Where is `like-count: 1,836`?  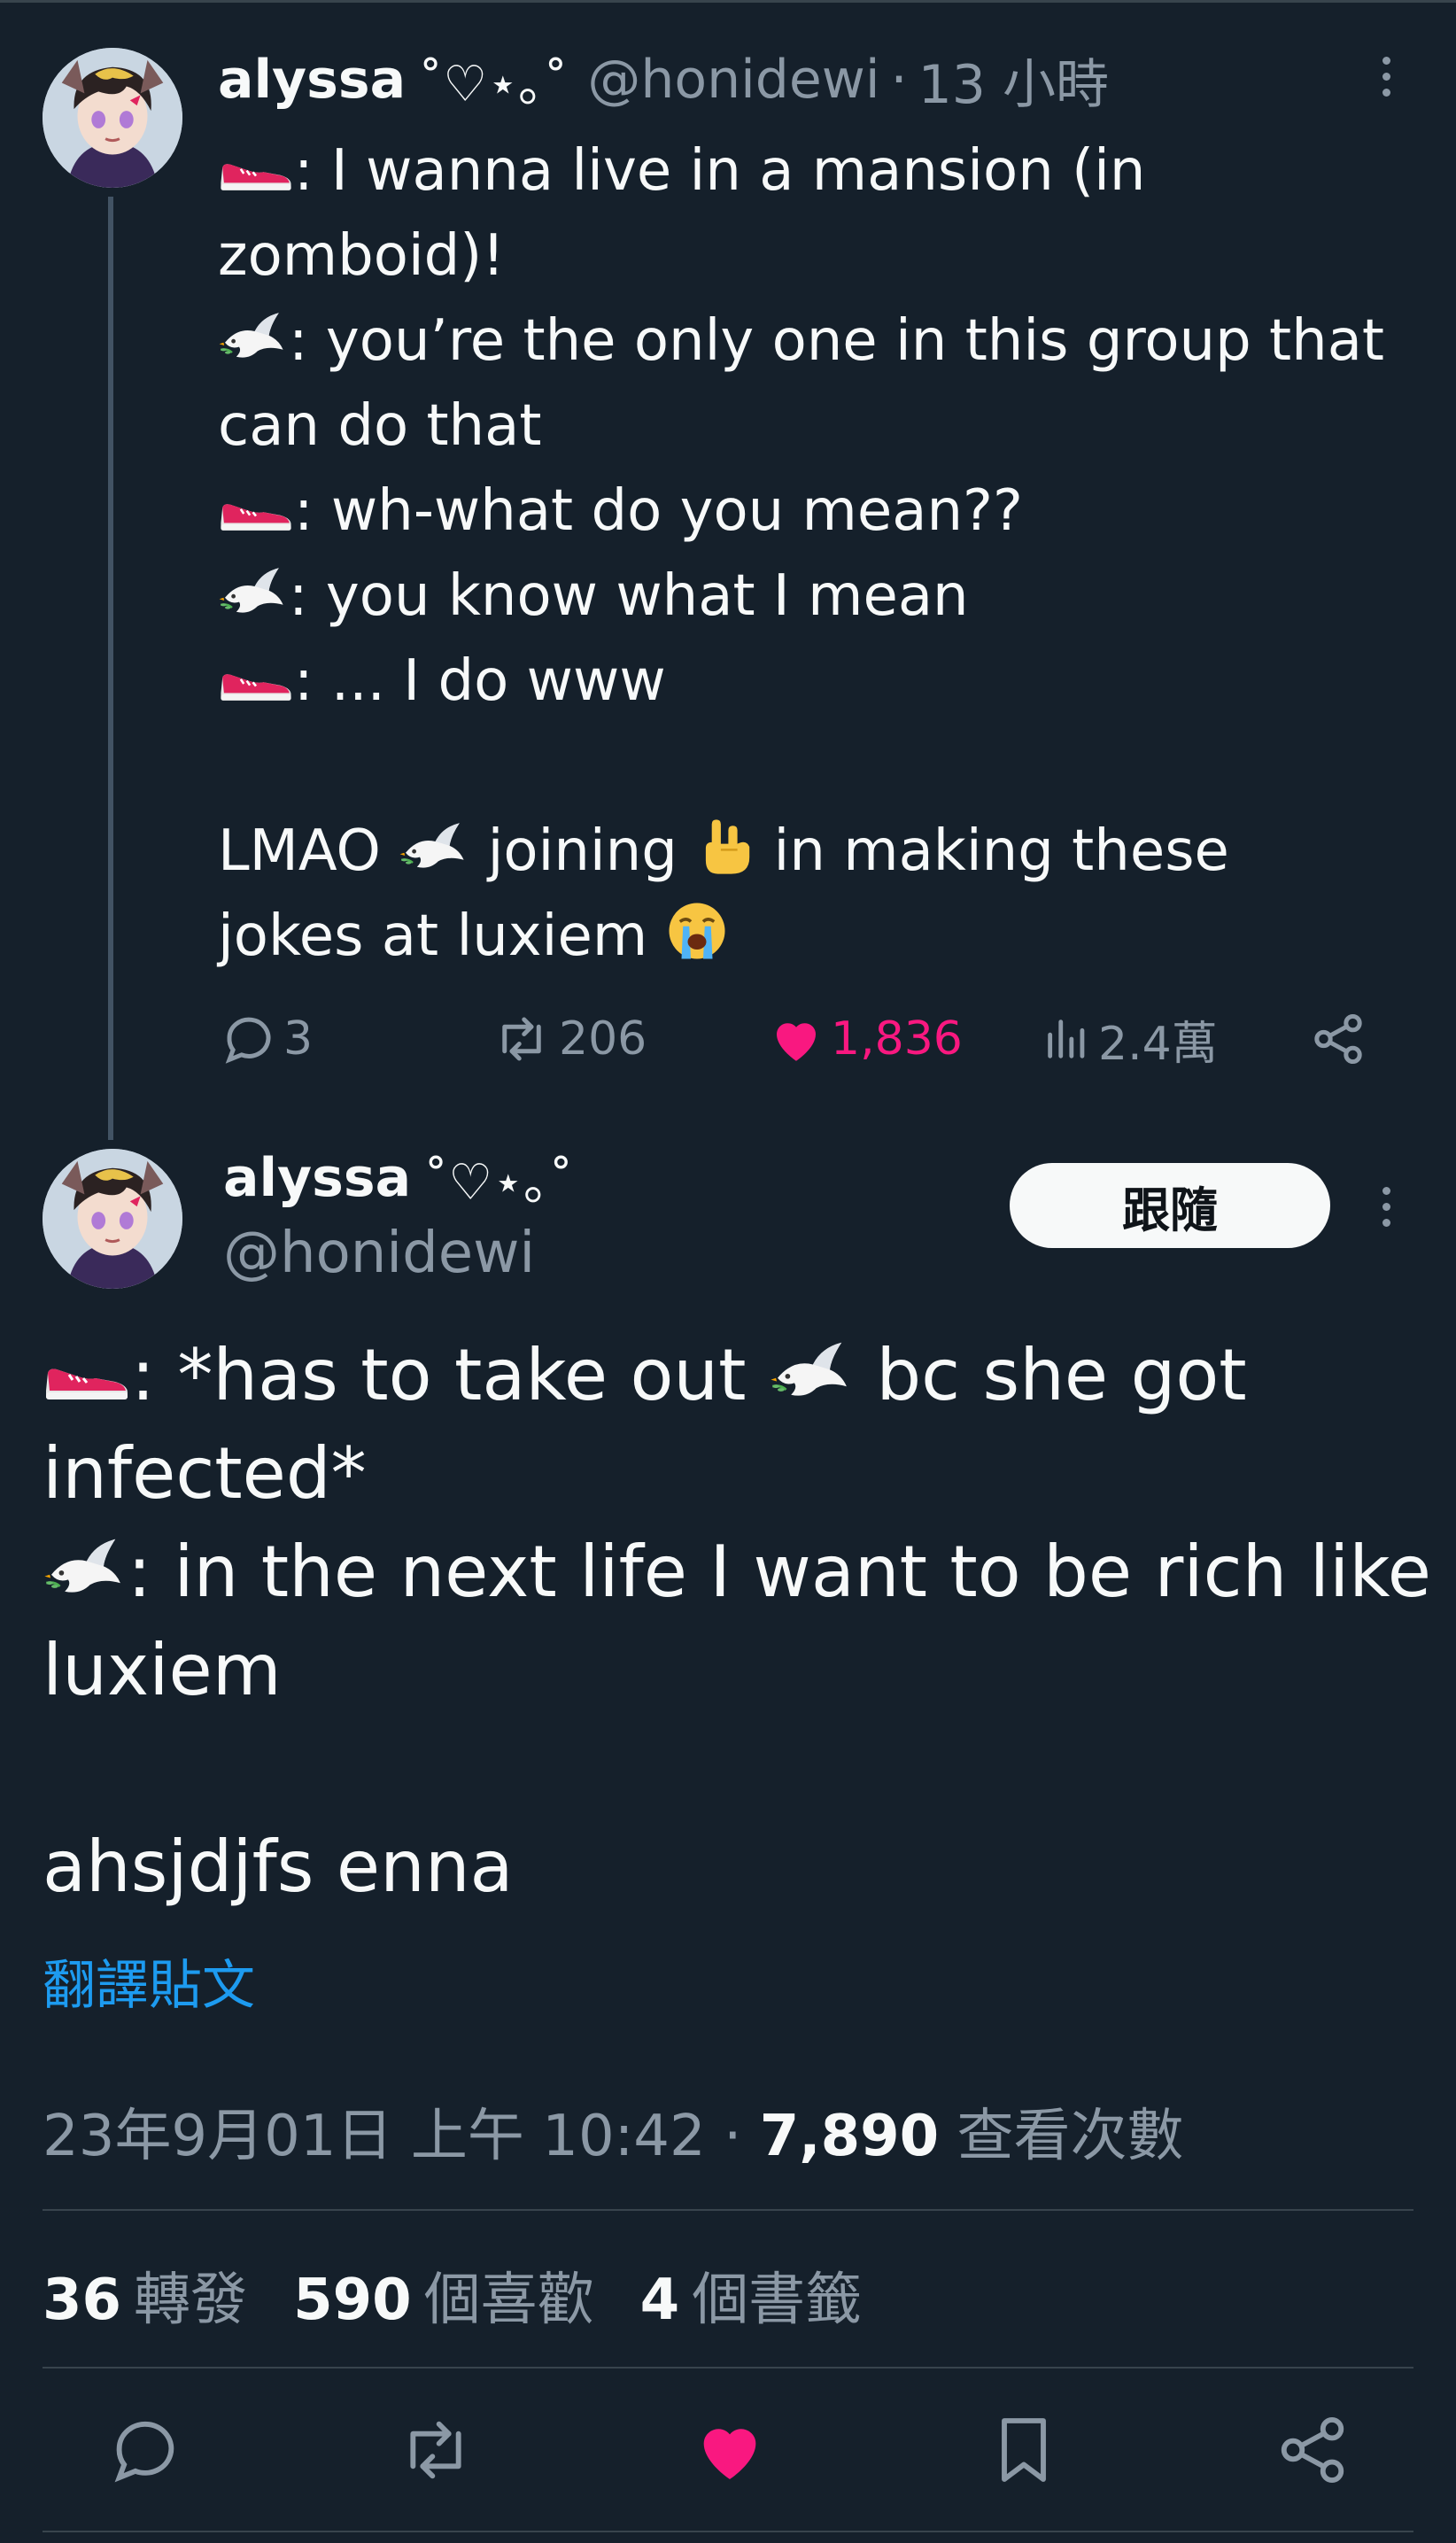
like-count: 1,836 is located at coordinates (897, 1039).